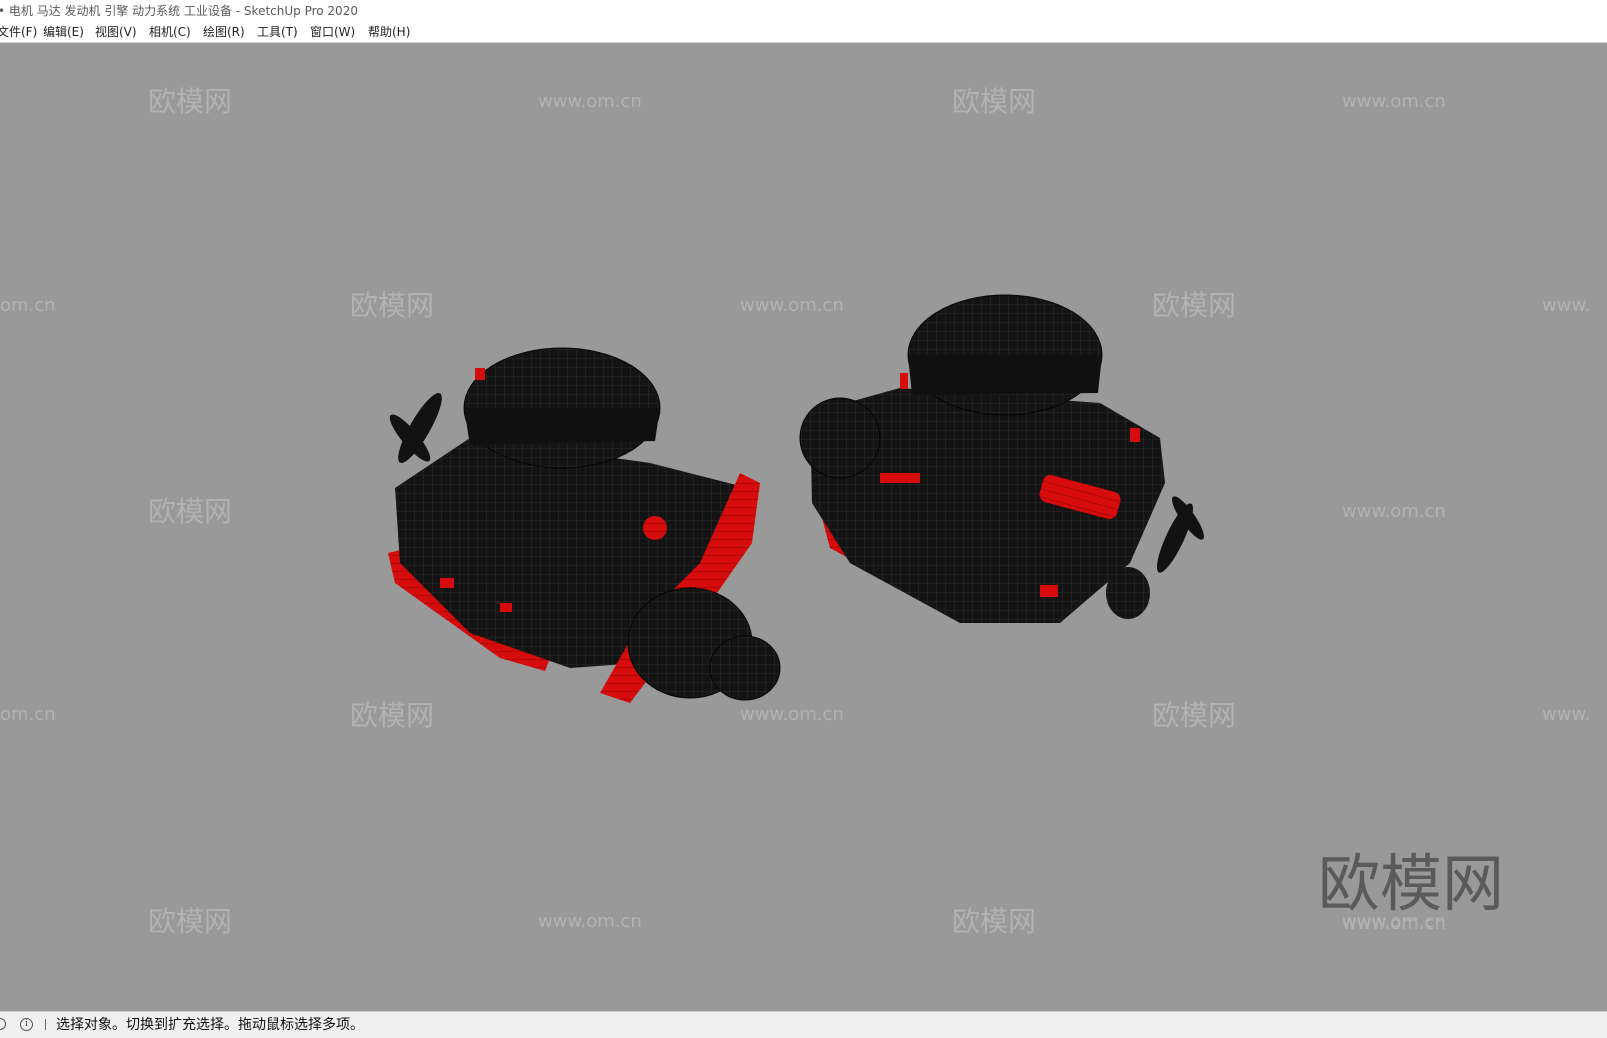 The width and height of the screenshot is (1607, 1038). Describe the element at coordinates (277, 32) in the screenshot. I see `menu-tools: 工具(T)` at that location.